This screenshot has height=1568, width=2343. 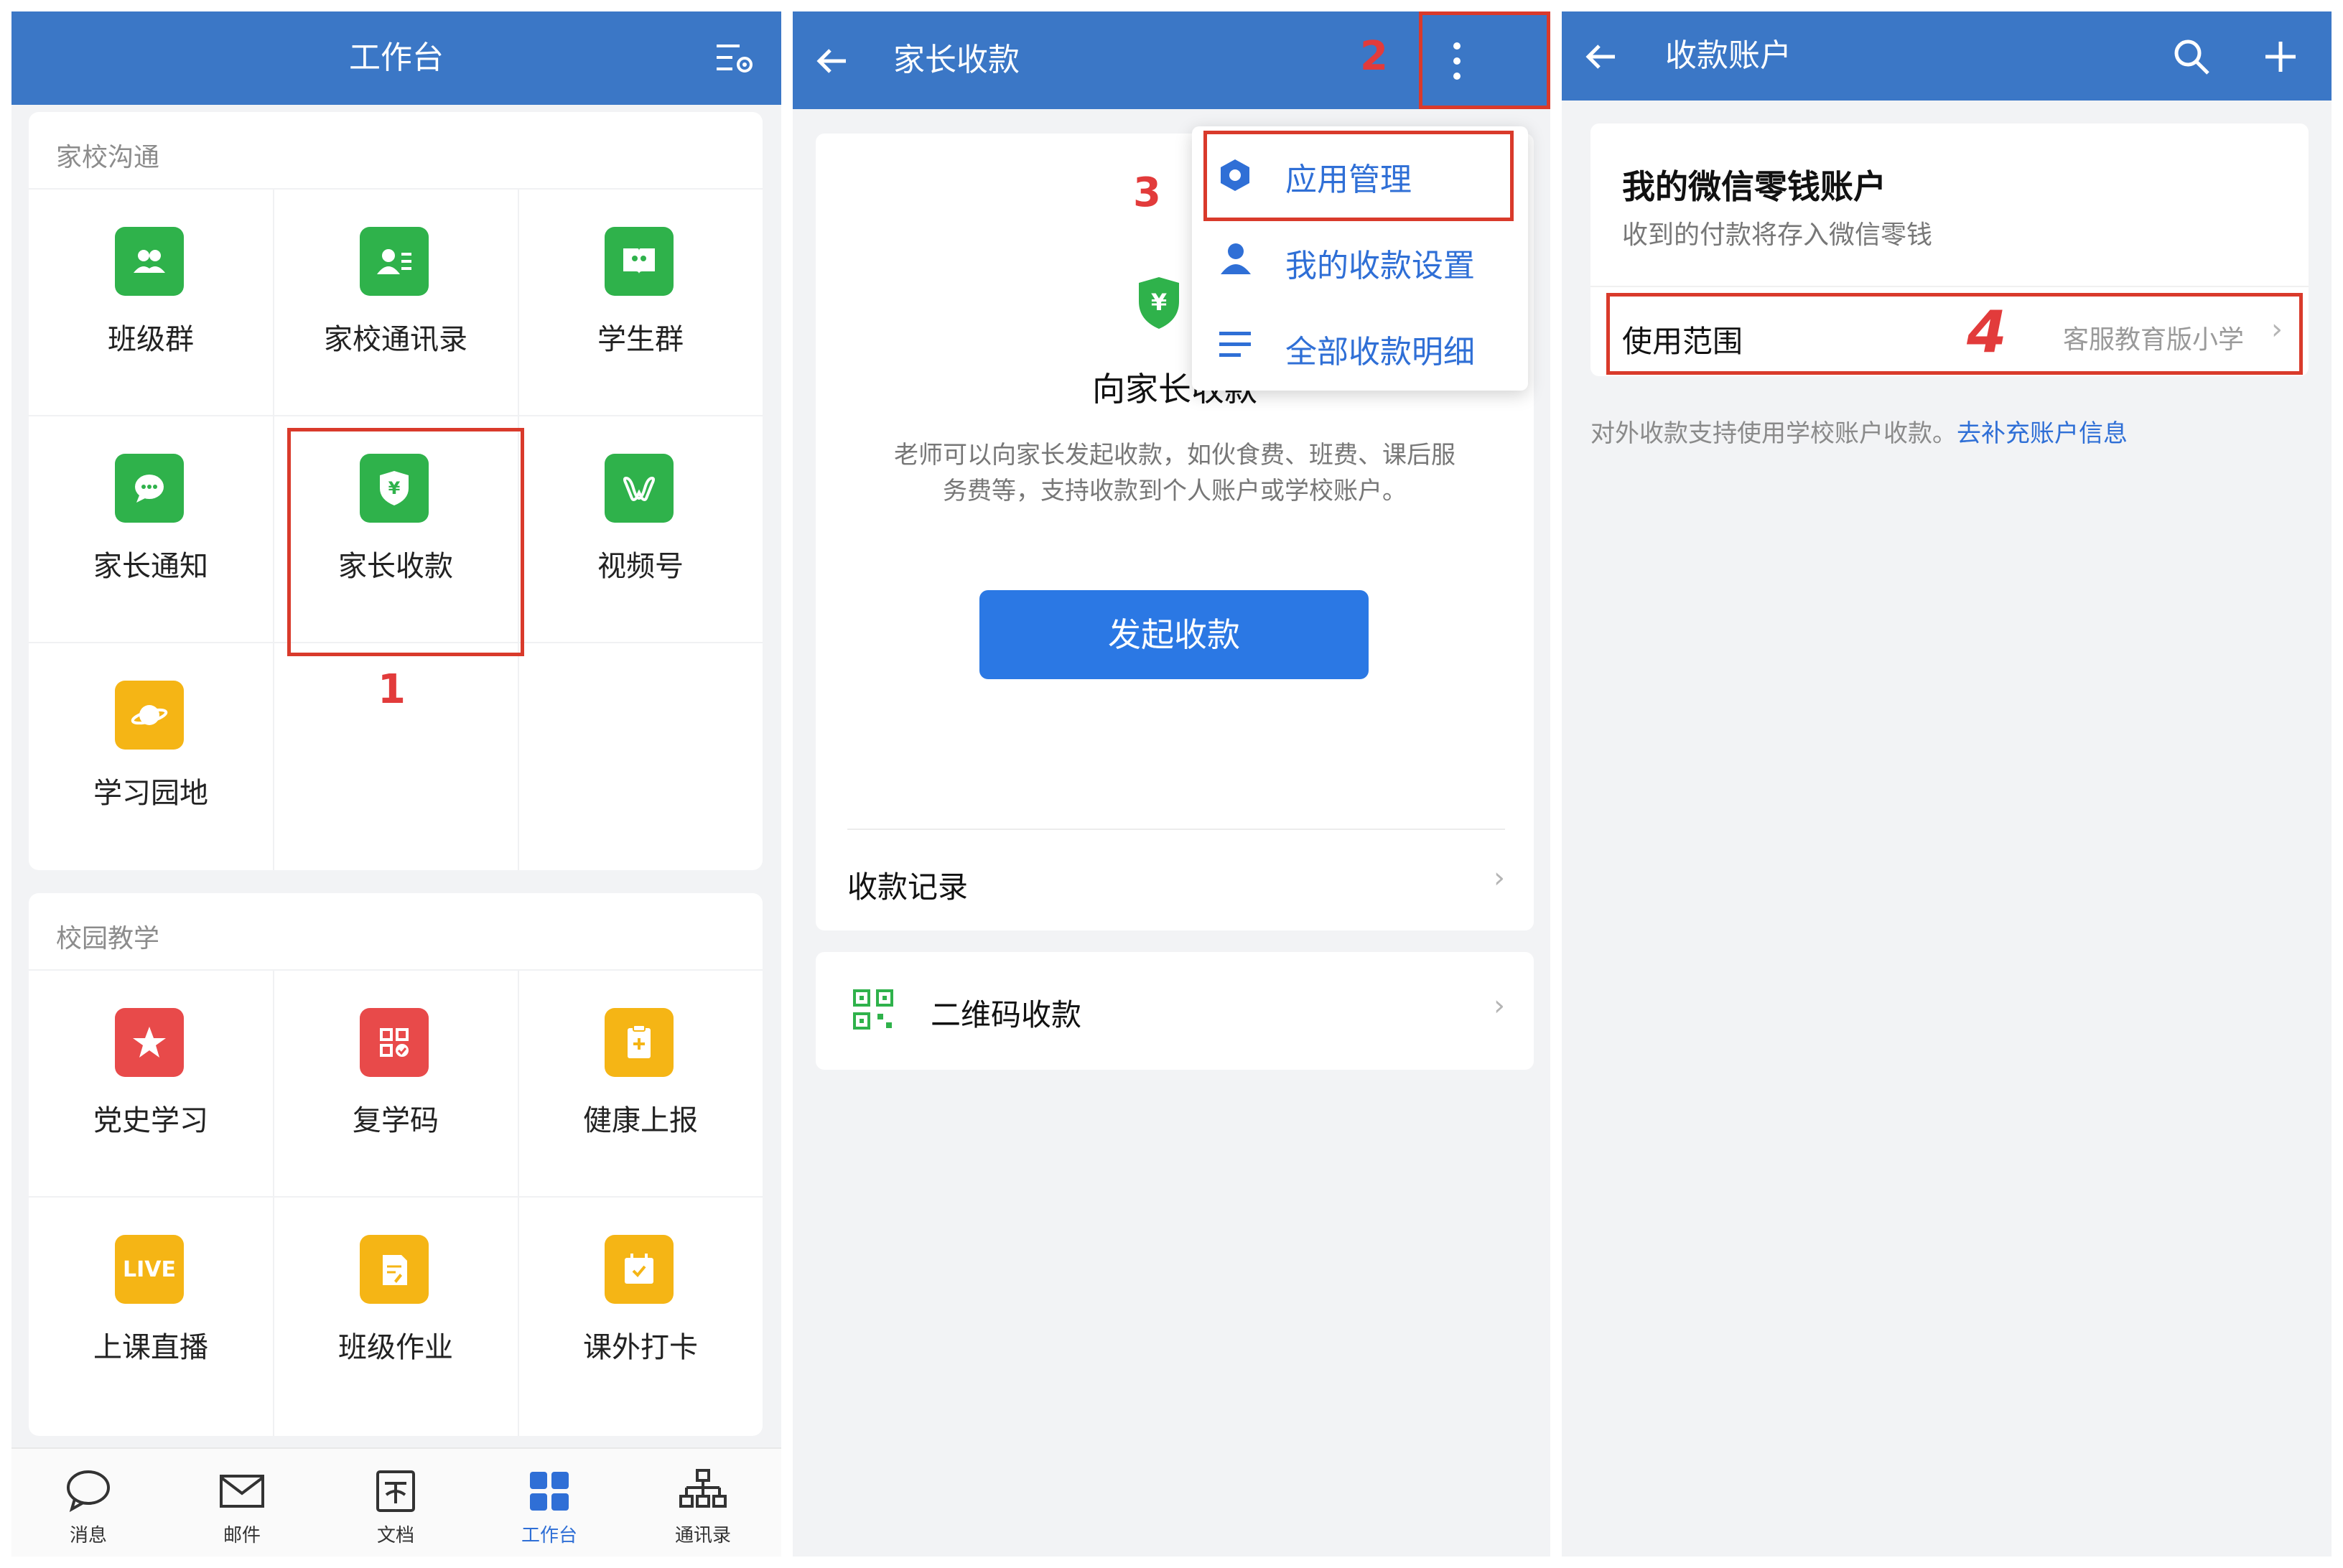 I want to click on tile-label: 家校通讯录, so click(x=395, y=339).